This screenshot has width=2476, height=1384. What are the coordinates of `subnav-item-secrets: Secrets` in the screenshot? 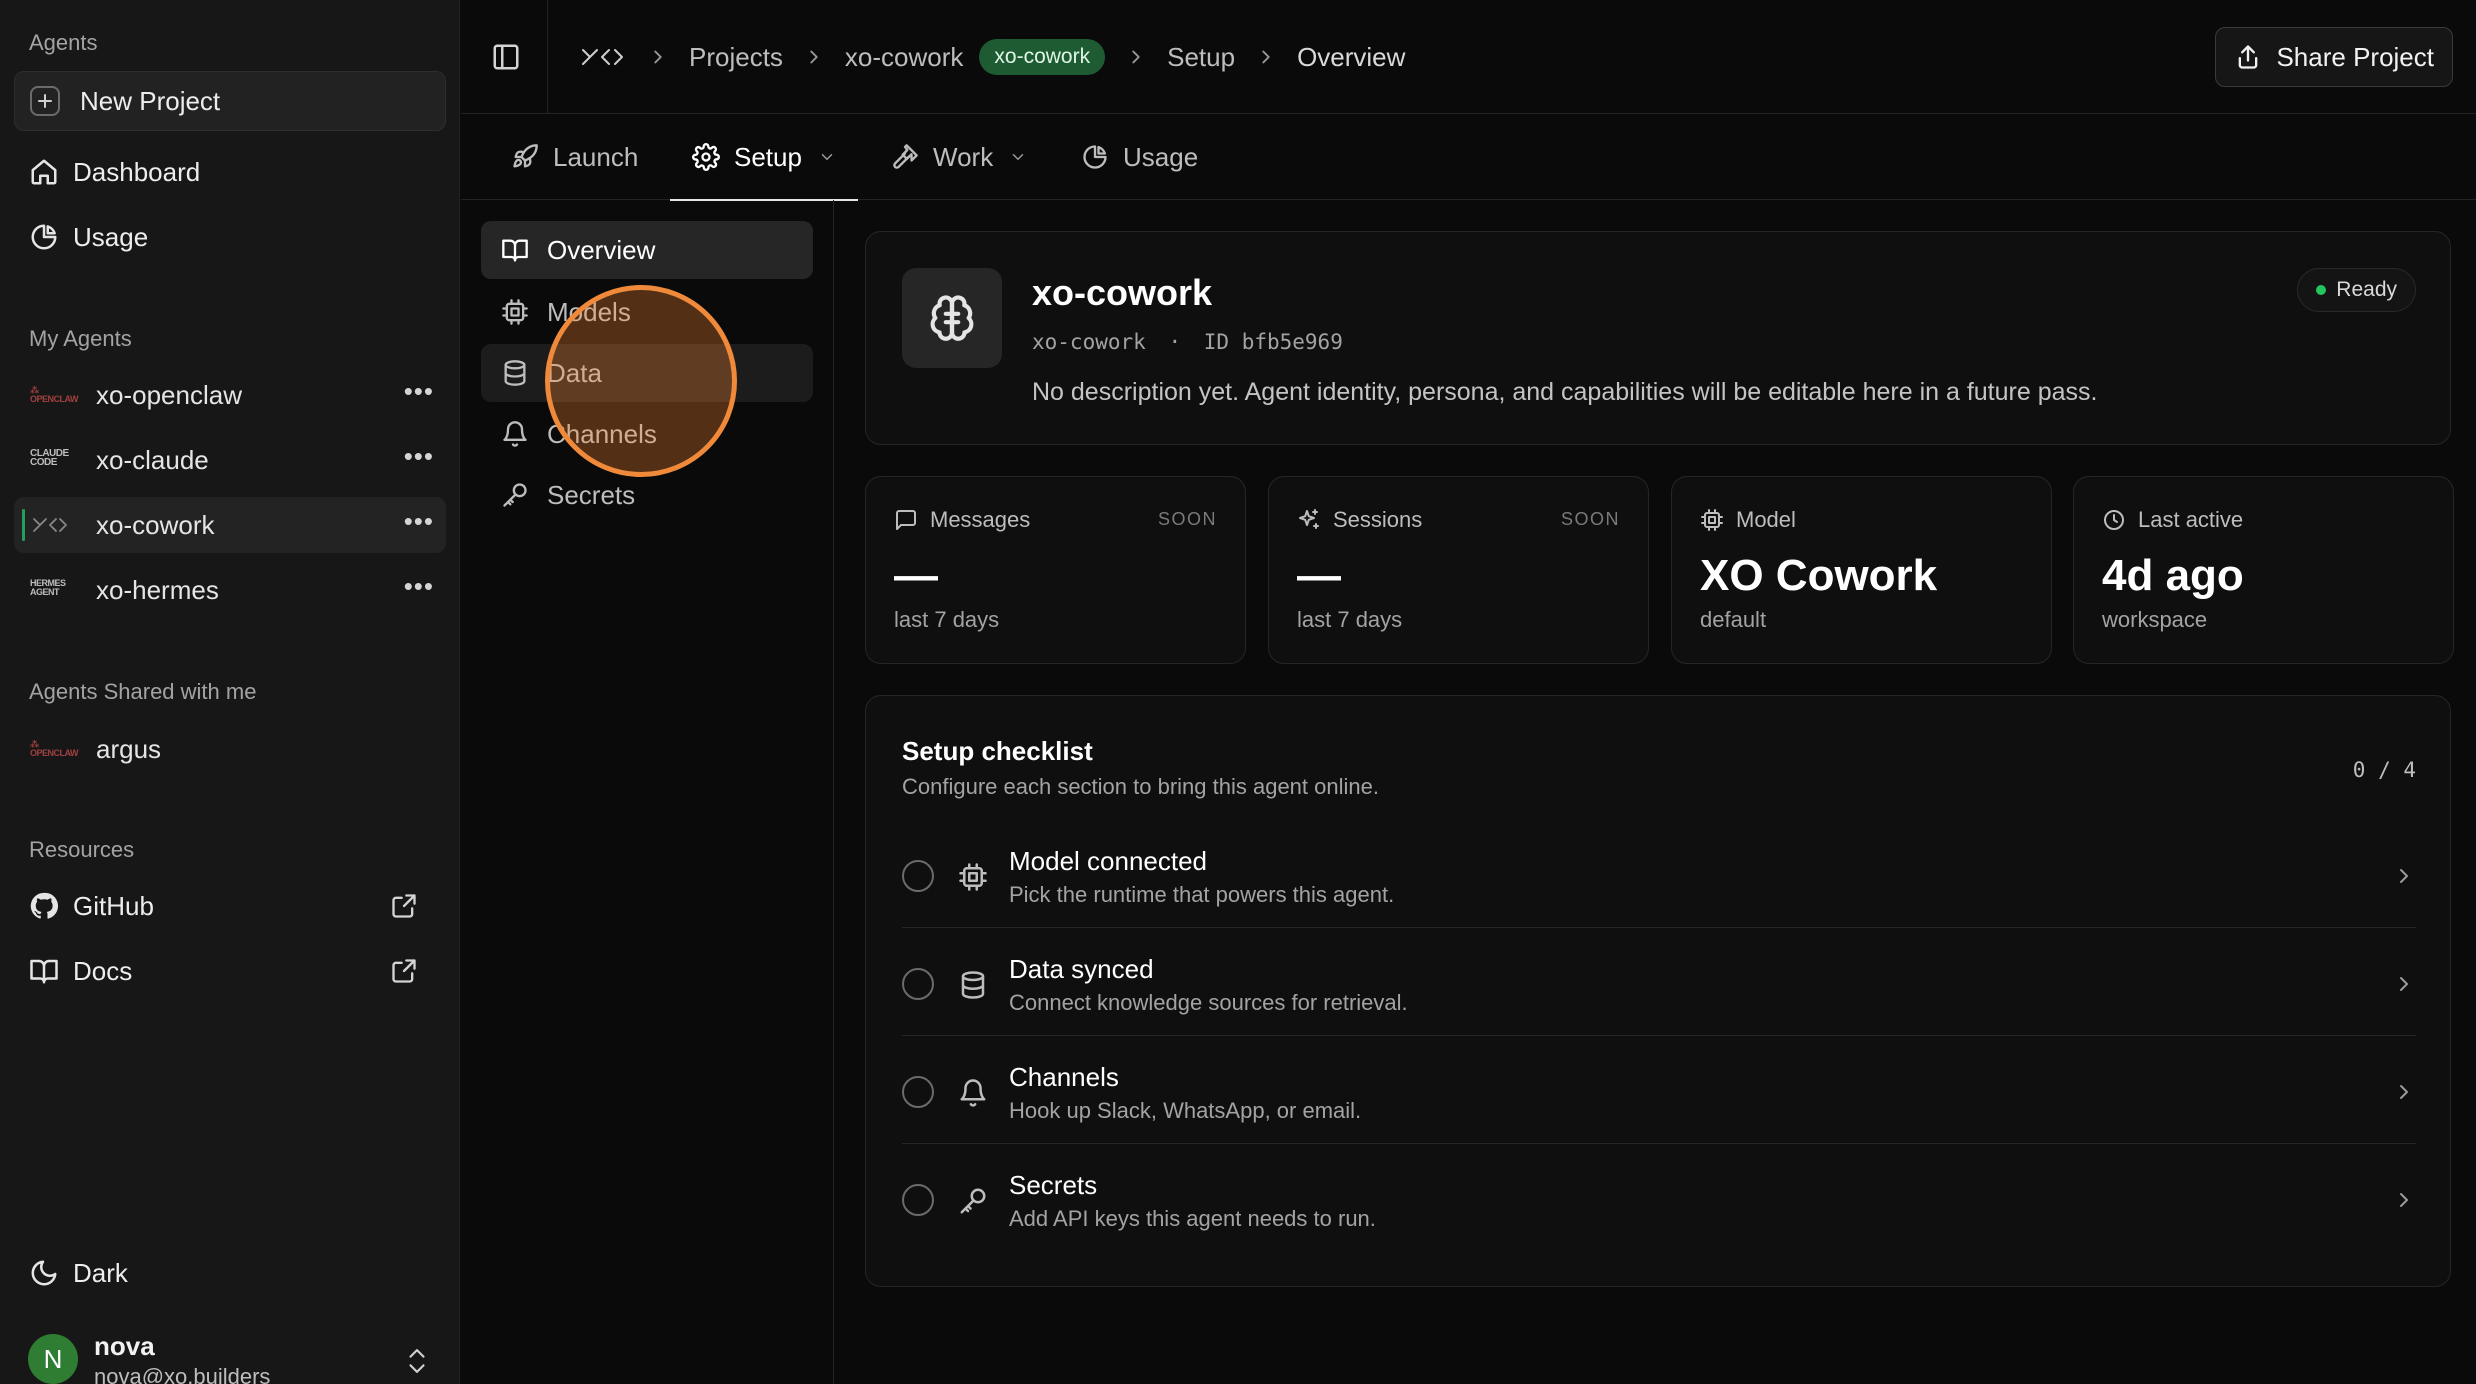 It's located at (647, 495).